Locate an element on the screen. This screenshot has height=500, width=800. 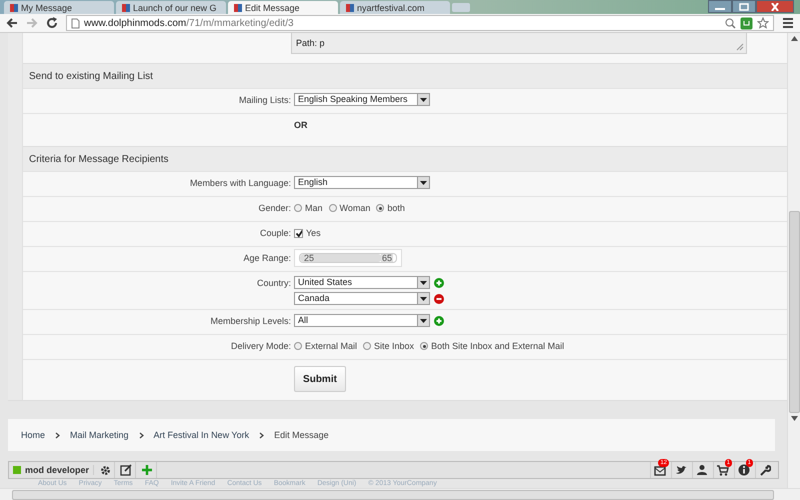
range-slider: 25 65 is located at coordinates (348, 258).